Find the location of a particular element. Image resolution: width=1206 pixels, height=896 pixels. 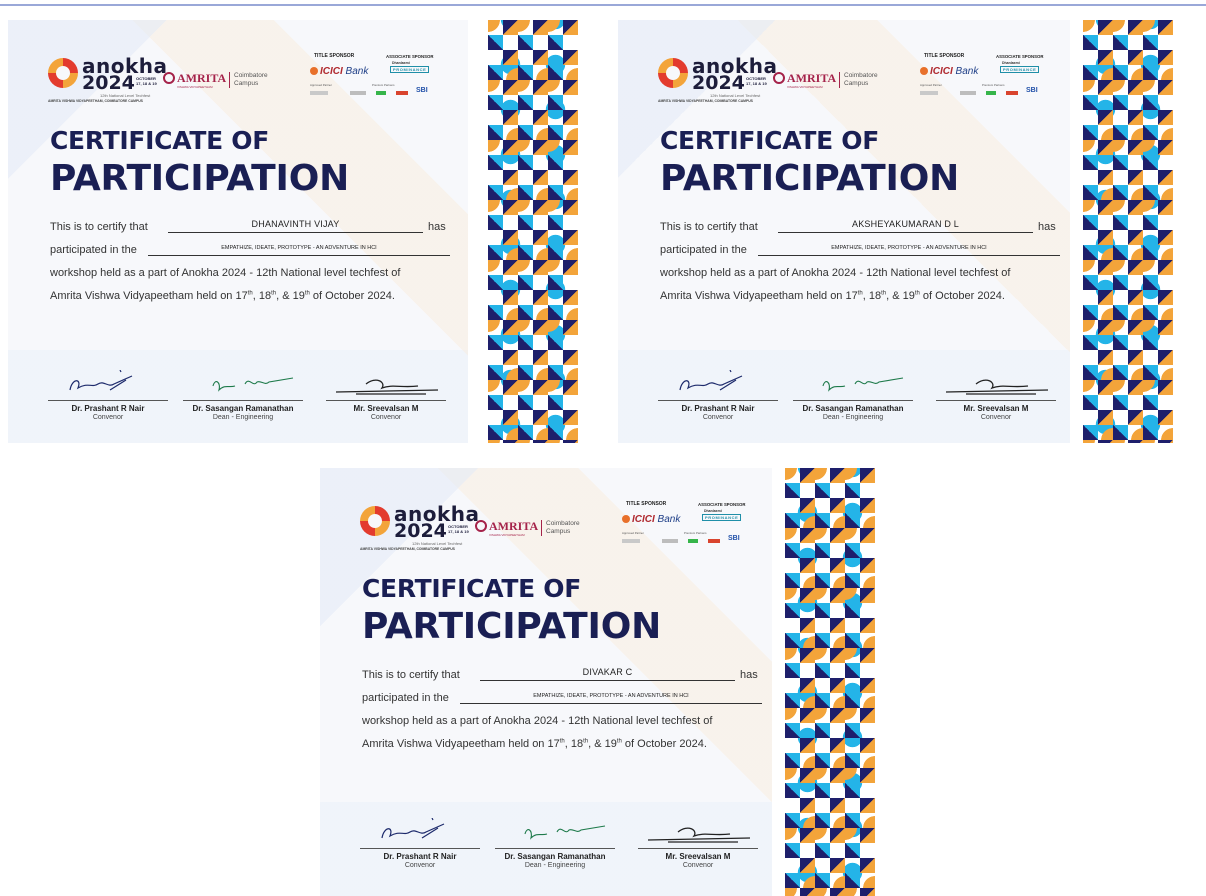

signatory-name: Mr. Sreevalsan M is located at coordinates (386, 408).